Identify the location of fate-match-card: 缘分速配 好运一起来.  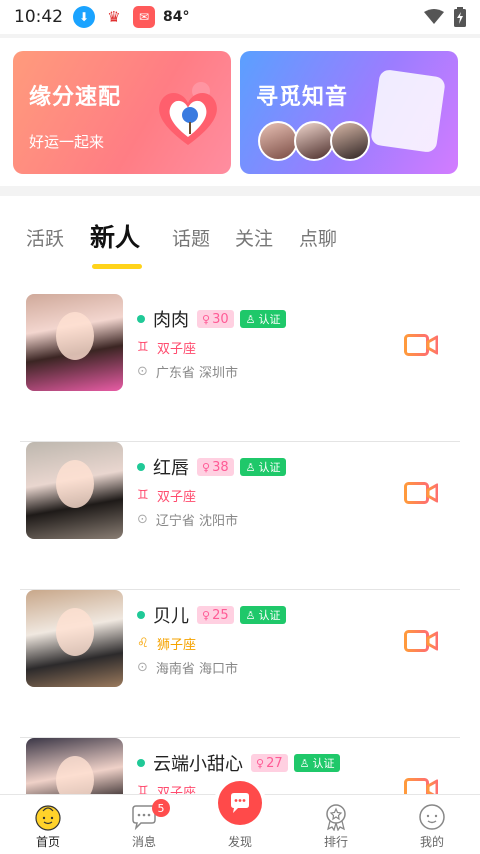
(122, 112).